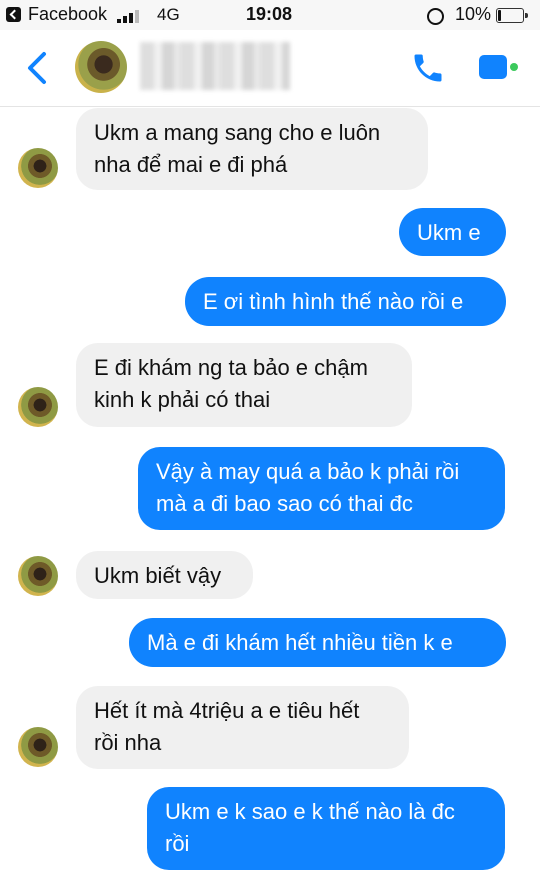 This screenshot has width=540, height=892. I want to click on status-bar: Facebook 4G 19:08 10%, so click(270, 15).